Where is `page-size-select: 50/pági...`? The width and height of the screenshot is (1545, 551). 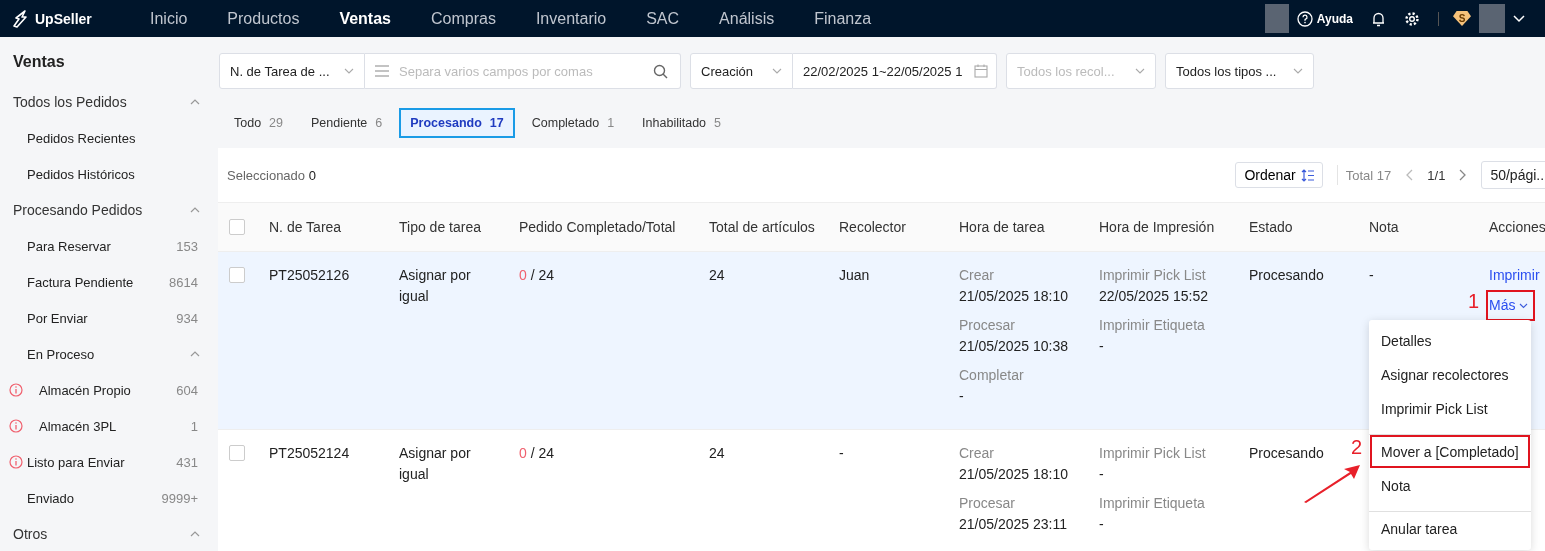 page-size-select: 50/pági... is located at coordinates (1513, 175).